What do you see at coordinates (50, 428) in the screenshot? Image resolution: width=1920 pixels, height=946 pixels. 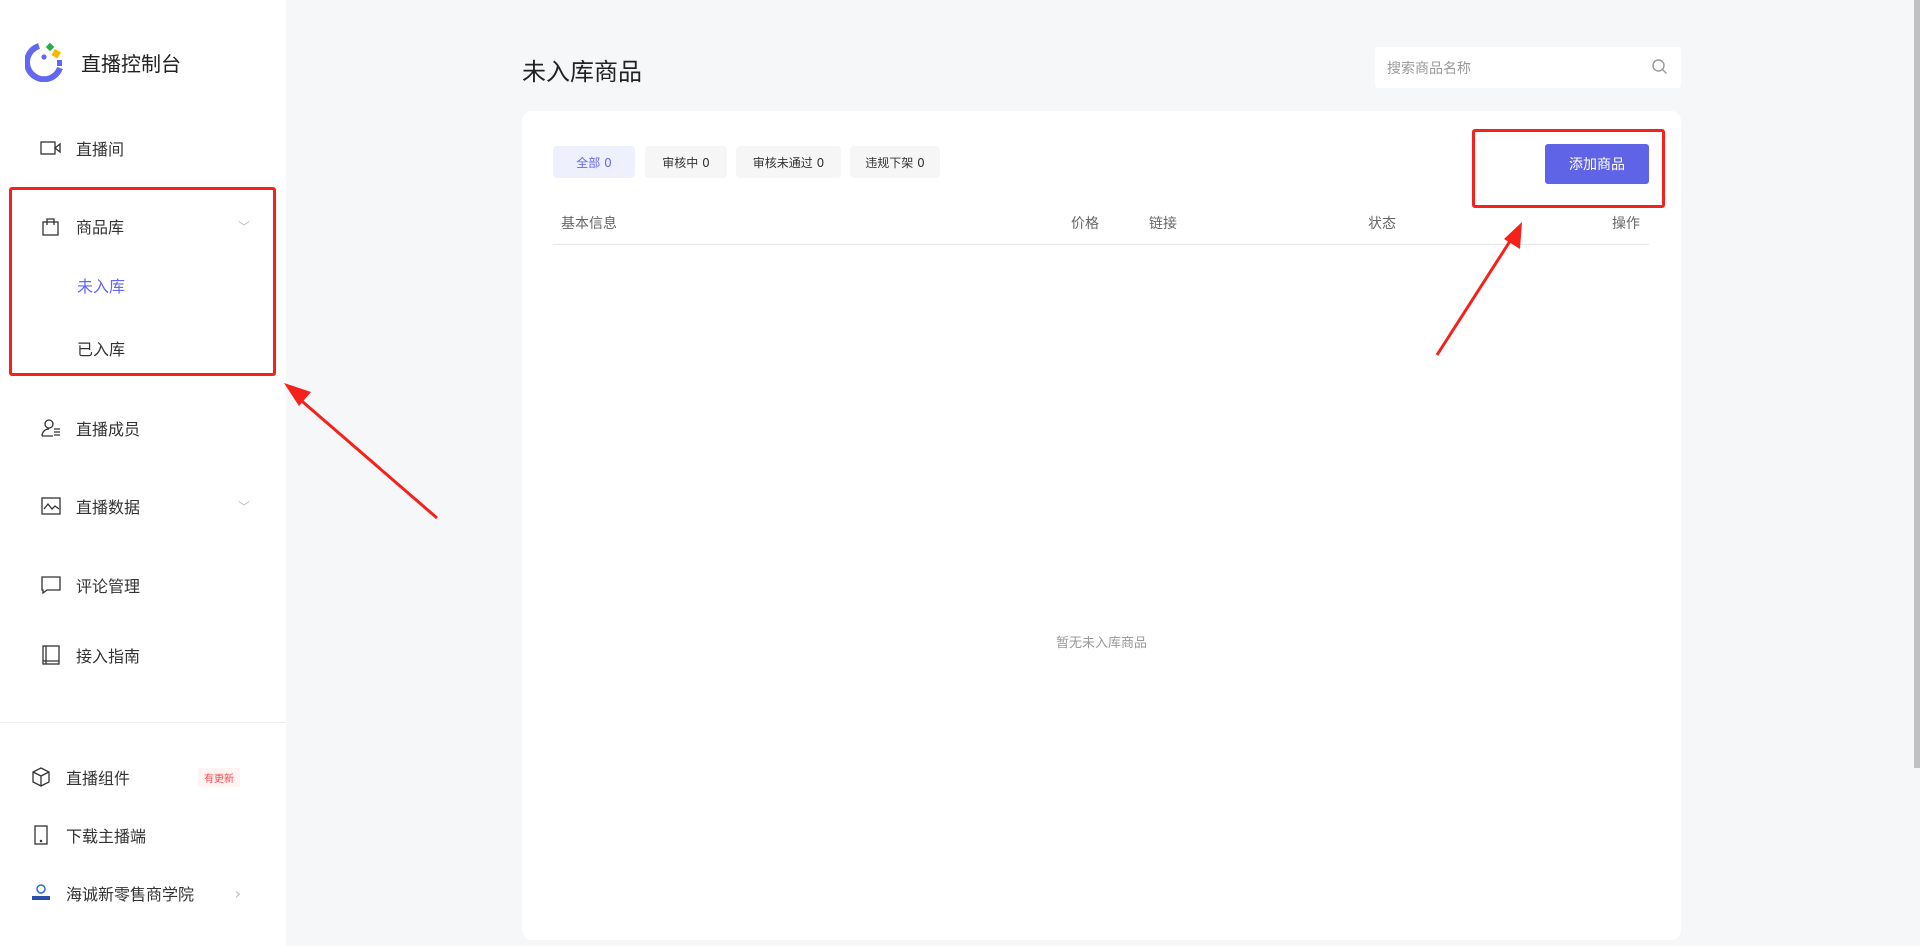 I see `member-icon` at bounding box center [50, 428].